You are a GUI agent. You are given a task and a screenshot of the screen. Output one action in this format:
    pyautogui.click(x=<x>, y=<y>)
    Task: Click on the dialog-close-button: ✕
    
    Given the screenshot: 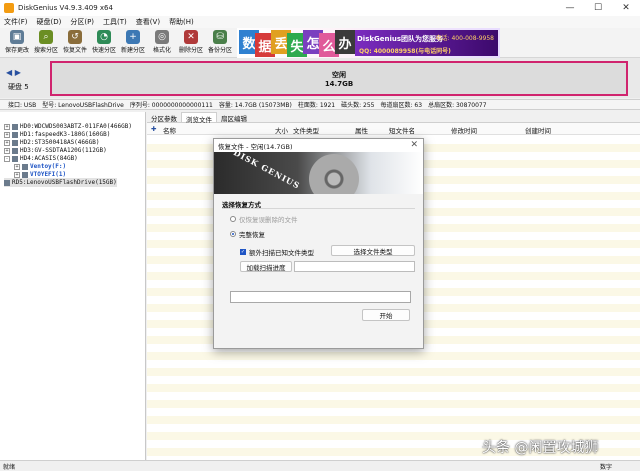 What is the action you would take?
    pyautogui.click(x=414, y=145)
    